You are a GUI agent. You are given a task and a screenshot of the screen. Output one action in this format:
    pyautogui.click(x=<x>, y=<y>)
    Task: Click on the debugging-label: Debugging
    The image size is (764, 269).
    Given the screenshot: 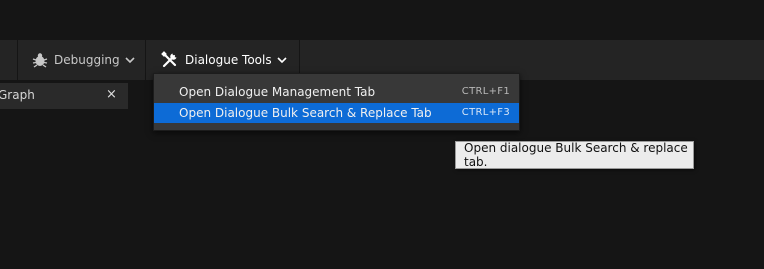 What is the action you would take?
    pyautogui.click(x=87, y=60)
    